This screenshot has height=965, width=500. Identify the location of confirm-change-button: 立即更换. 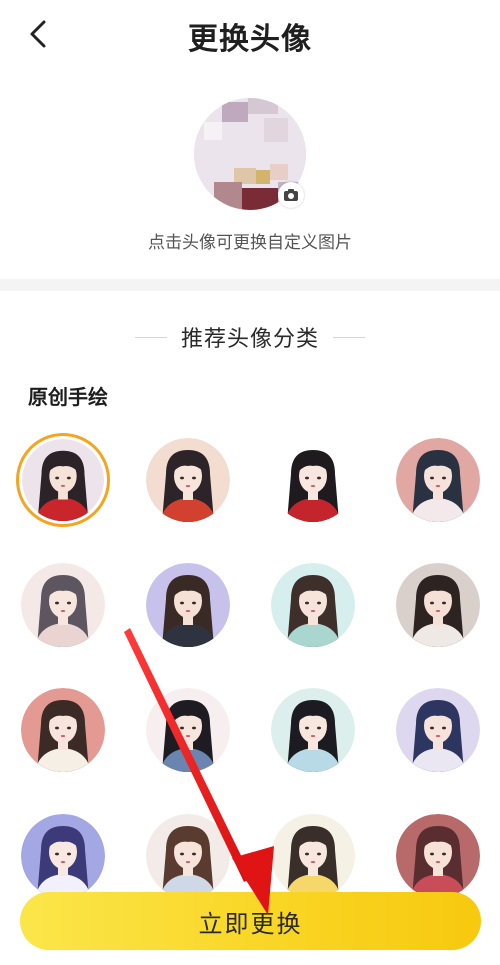
(250, 921).